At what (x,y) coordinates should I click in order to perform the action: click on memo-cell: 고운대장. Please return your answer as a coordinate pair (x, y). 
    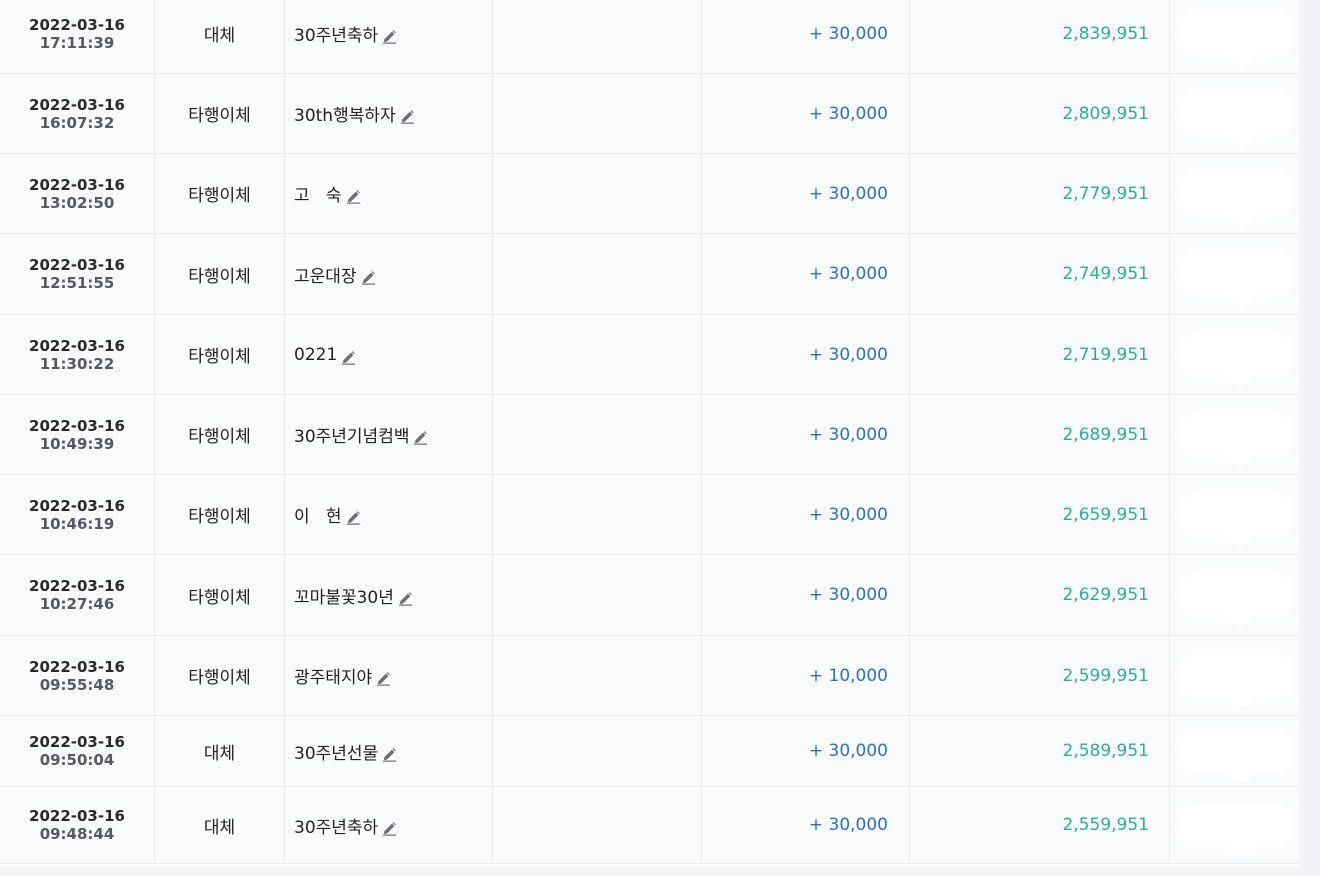
    Looking at the image, I should click on (389, 274).